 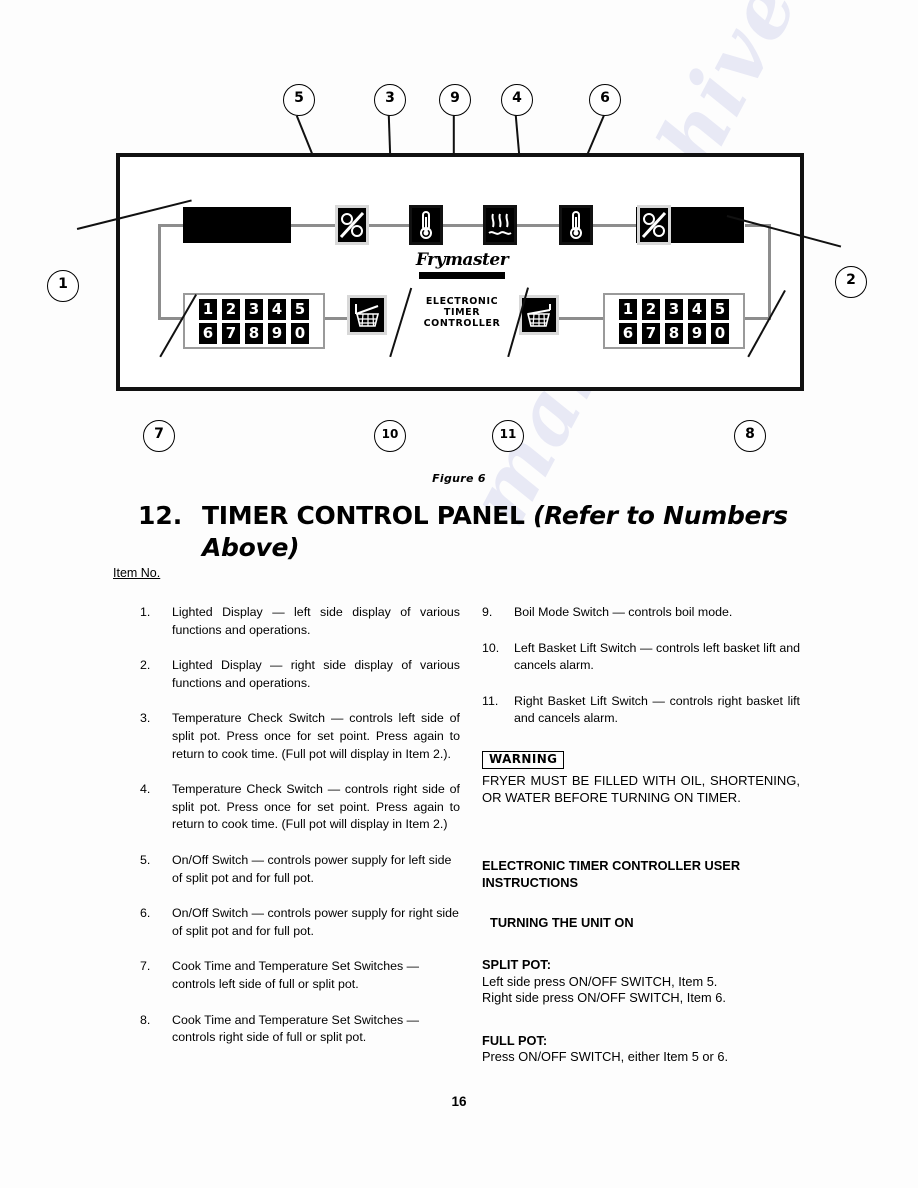 What do you see at coordinates (516, 964) in the screenshot?
I see `split-pot-title: SPLIT POT:` at bounding box center [516, 964].